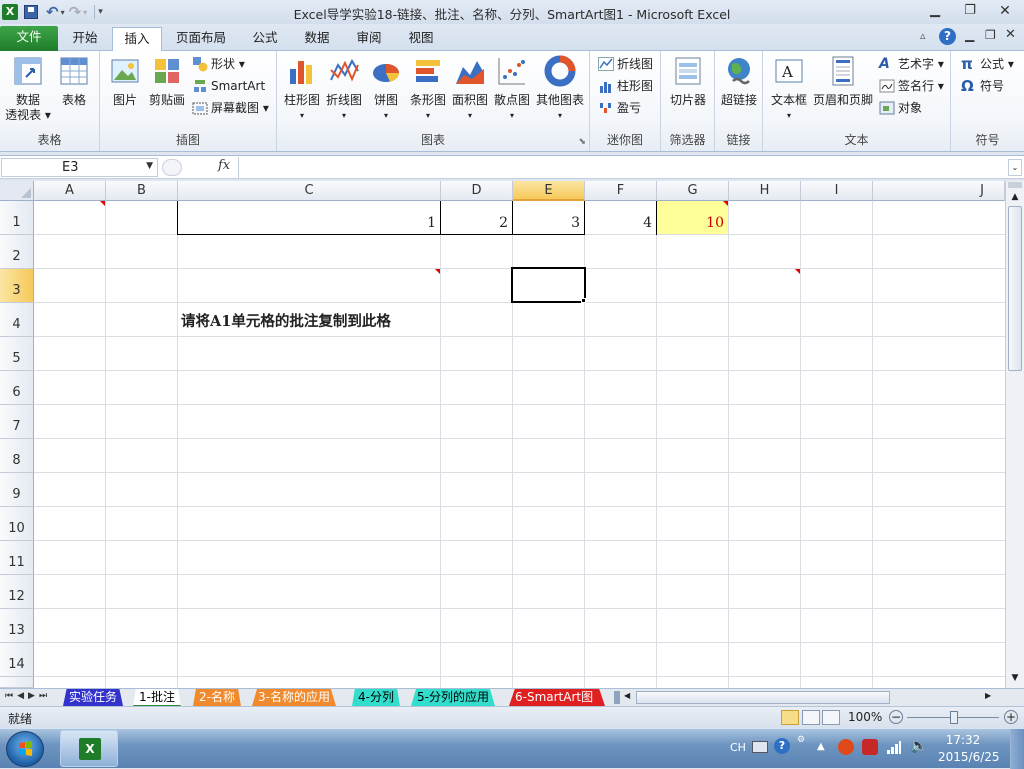 Image resolution: width=1024 pixels, height=769 pixels. Describe the element at coordinates (302, 89) in the screenshot. I see `column-chart-button: 柱形图 ▾` at that location.